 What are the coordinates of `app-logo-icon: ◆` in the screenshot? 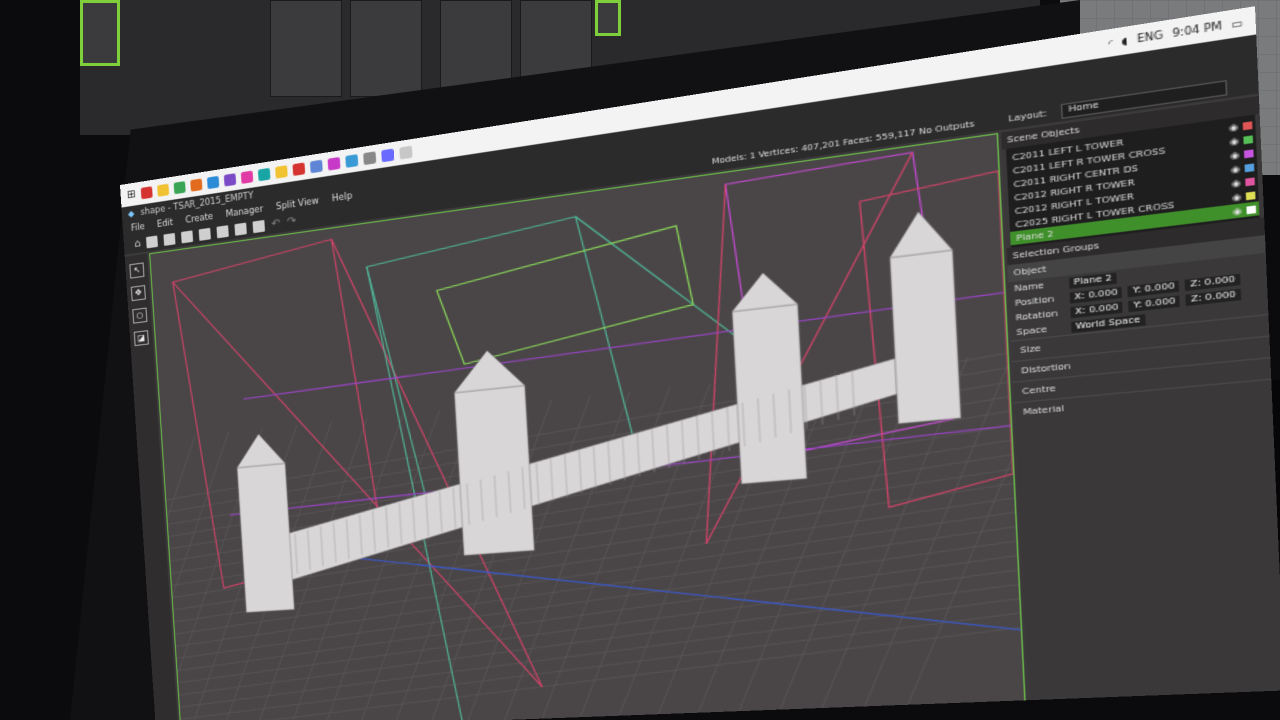 It's located at (131, 213).